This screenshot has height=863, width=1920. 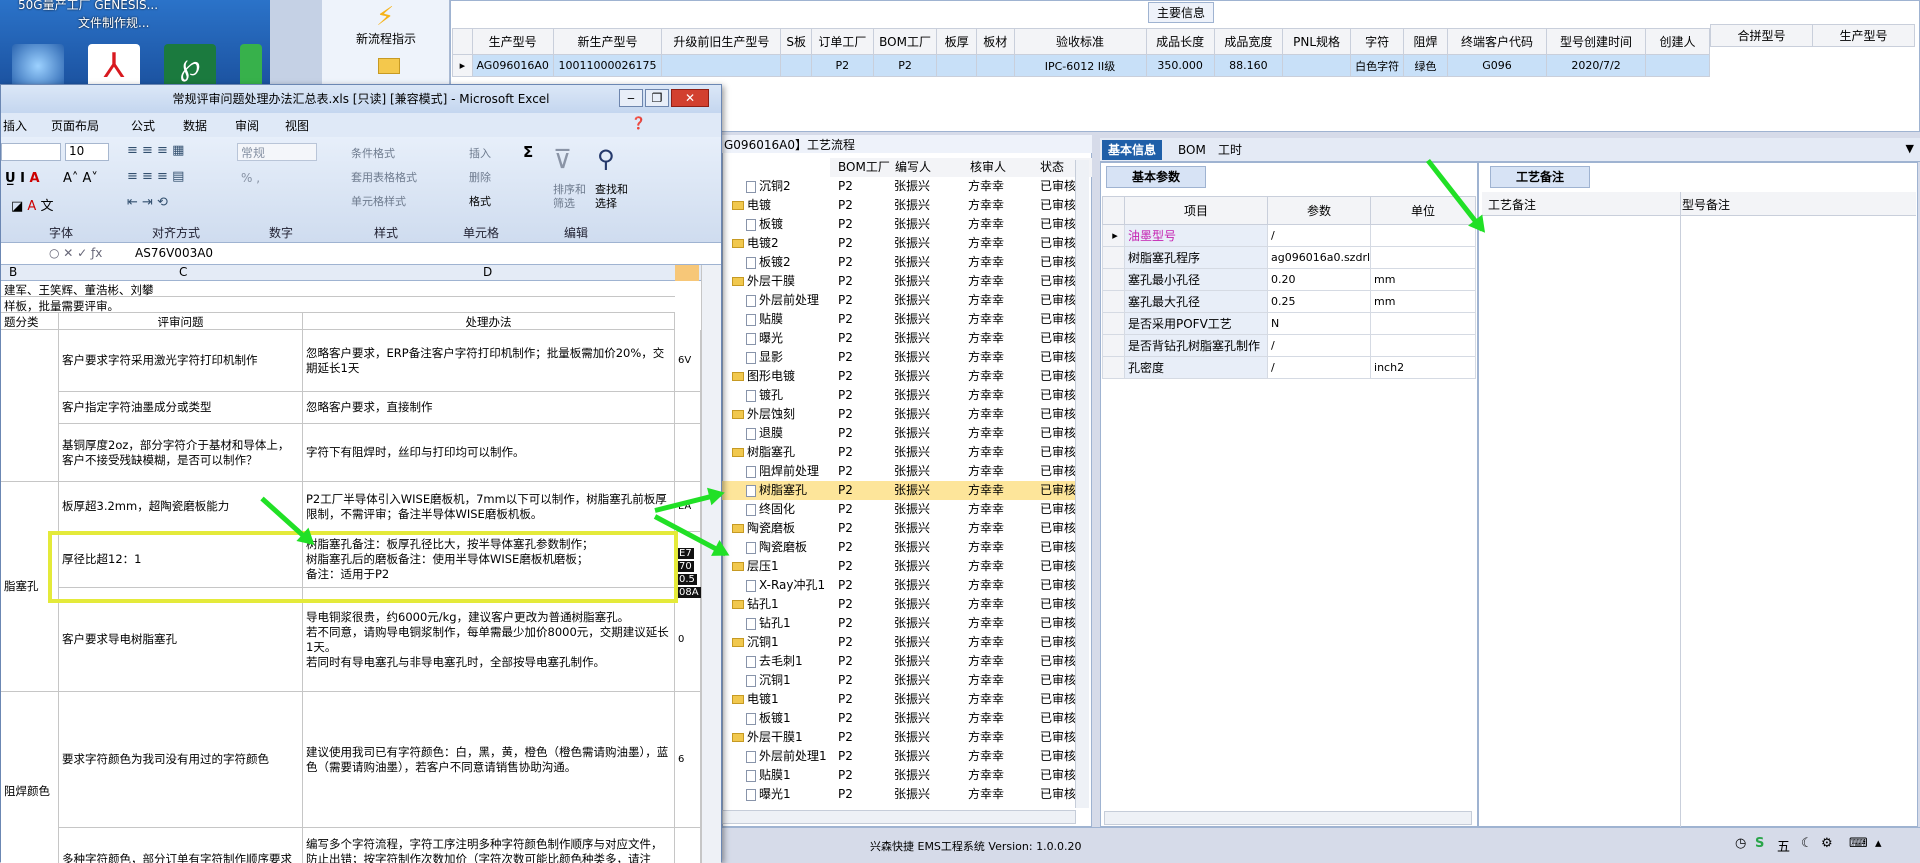 What do you see at coordinates (183, 272) in the screenshot?
I see `col-header-c: C` at bounding box center [183, 272].